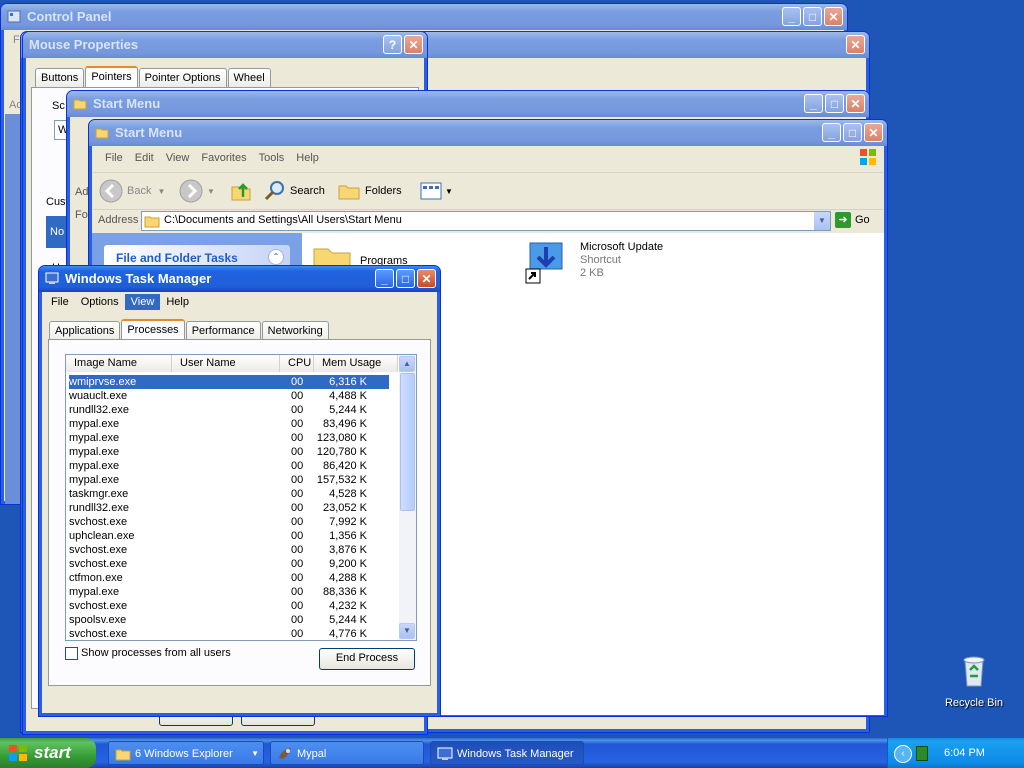 The image size is (1024, 768). Describe the element at coordinates (229, 480) in the screenshot. I see `table-row: mypal.exe 00 157,532 K` at that location.